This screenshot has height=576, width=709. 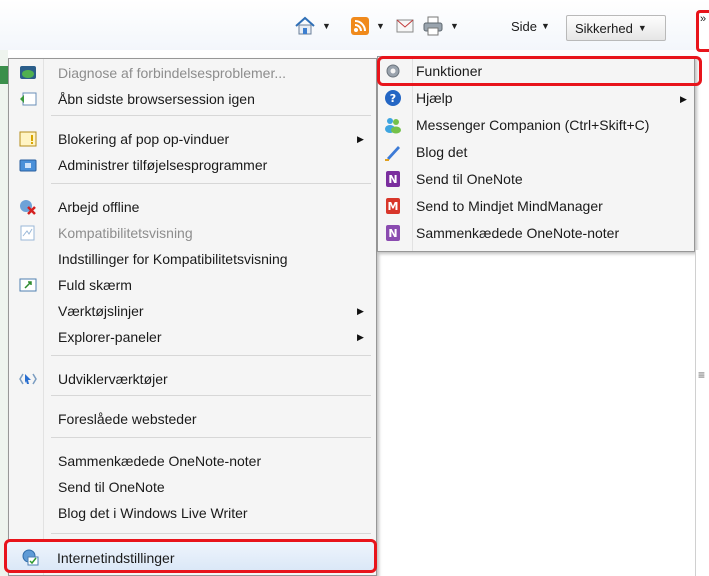 What do you see at coordinates (326, 26) in the screenshot?
I see `home-dropdown-arrow: ▼` at bounding box center [326, 26].